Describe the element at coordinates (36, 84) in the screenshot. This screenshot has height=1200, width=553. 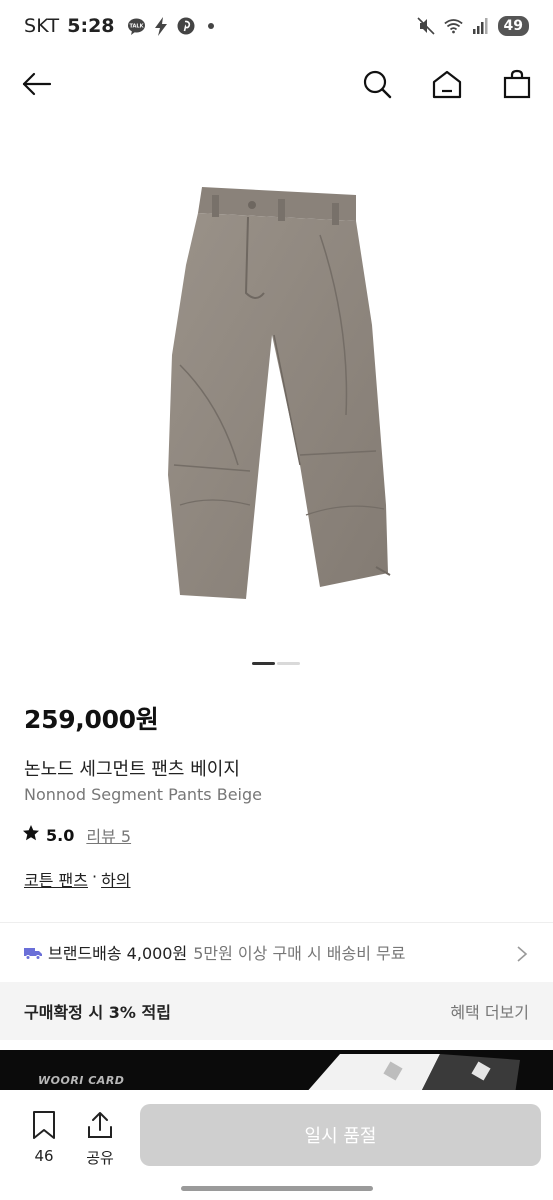
I see `back-arrow-icon` at that location.